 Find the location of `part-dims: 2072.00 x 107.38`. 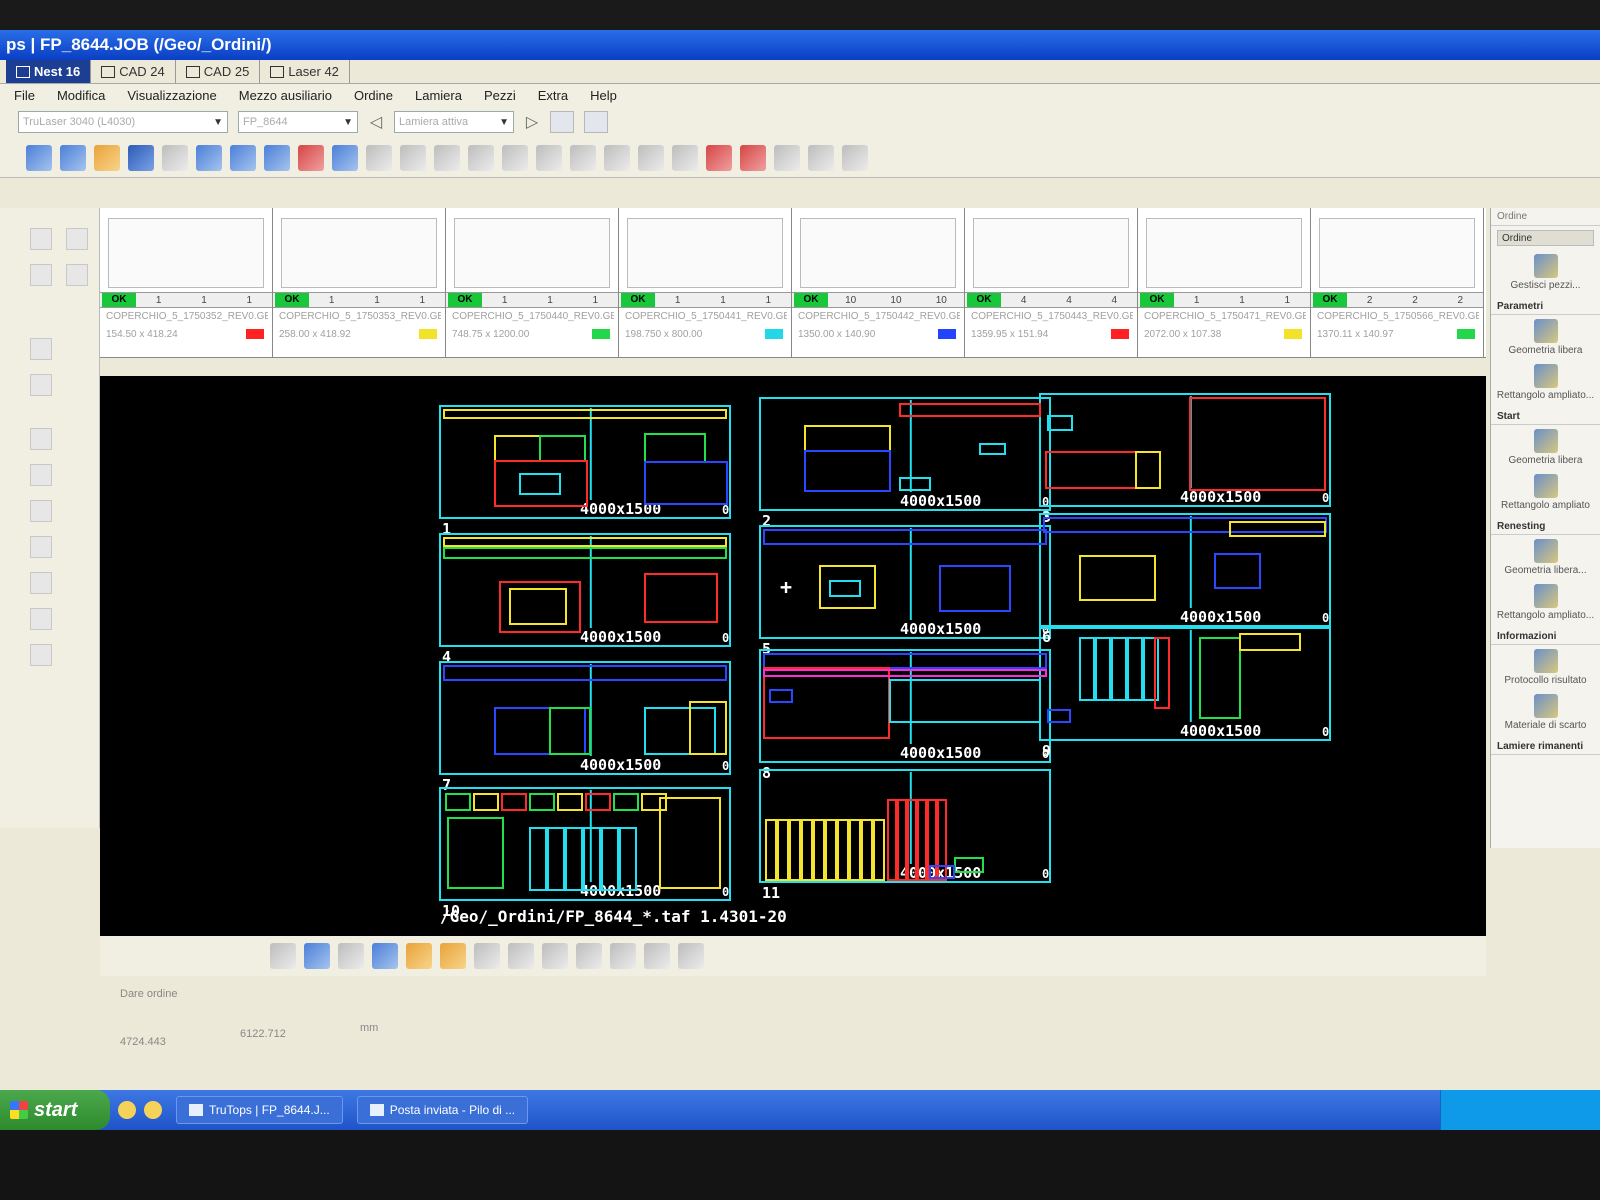

part-dims: 2072.00 x 107.38 is located at coordinates (1183, 334).